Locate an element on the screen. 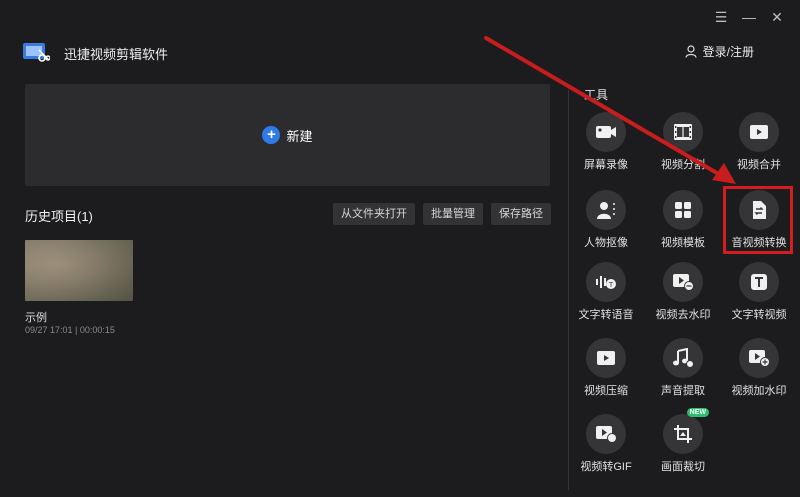  minimize-icon: — is located at coordinates (749, 17).